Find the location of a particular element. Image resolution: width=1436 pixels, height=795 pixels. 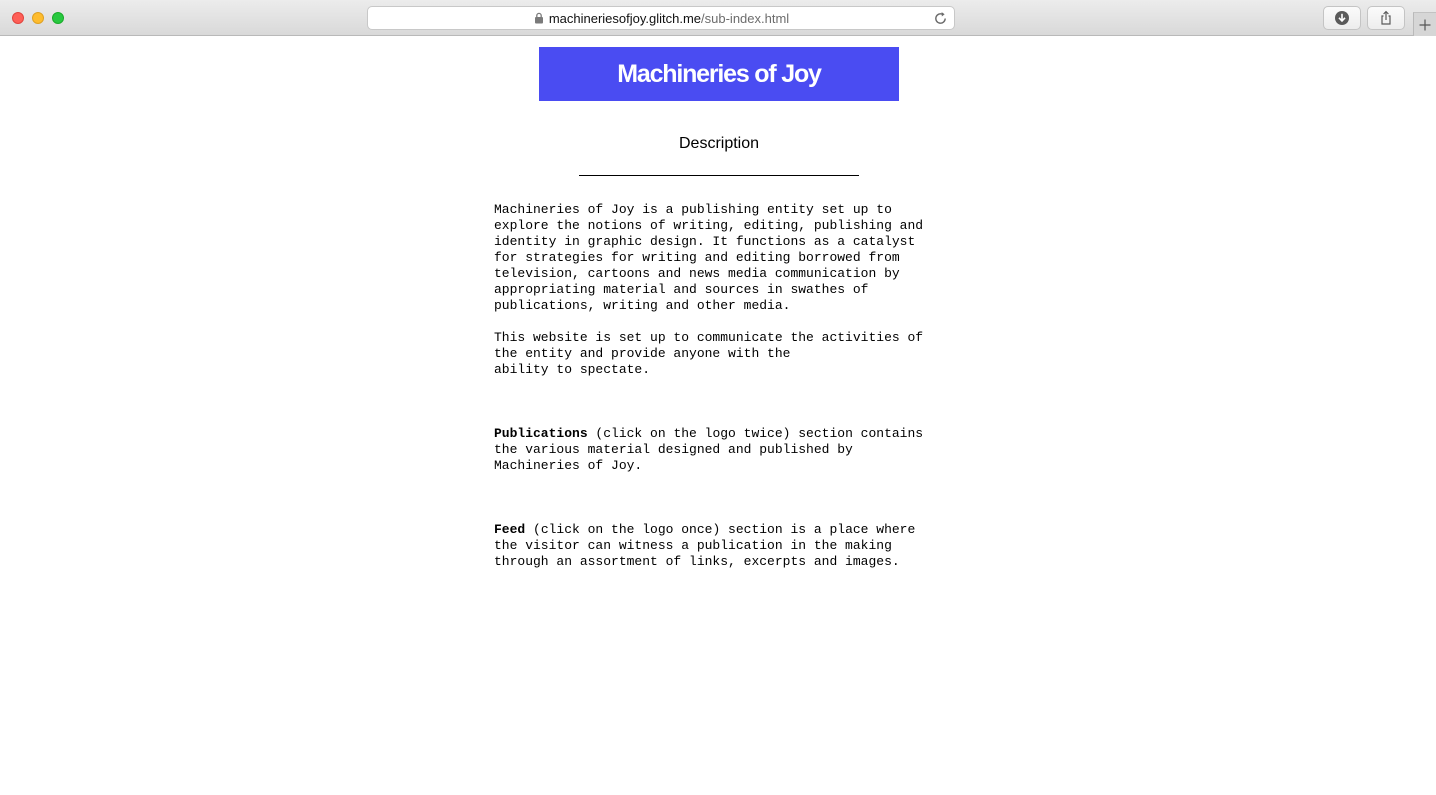

share-button is located at coordinates (1386, 18).